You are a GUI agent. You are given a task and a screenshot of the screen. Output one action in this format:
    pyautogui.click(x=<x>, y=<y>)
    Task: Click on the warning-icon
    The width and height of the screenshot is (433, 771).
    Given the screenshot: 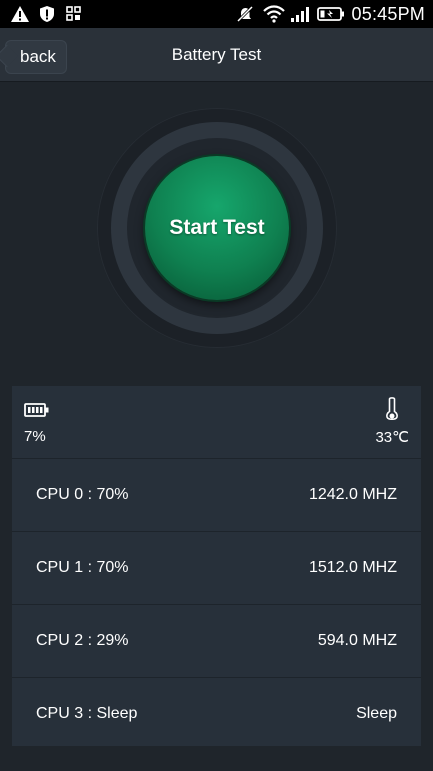 What is the action you would take?
    pyautogui.click(x=20, y=14)
    